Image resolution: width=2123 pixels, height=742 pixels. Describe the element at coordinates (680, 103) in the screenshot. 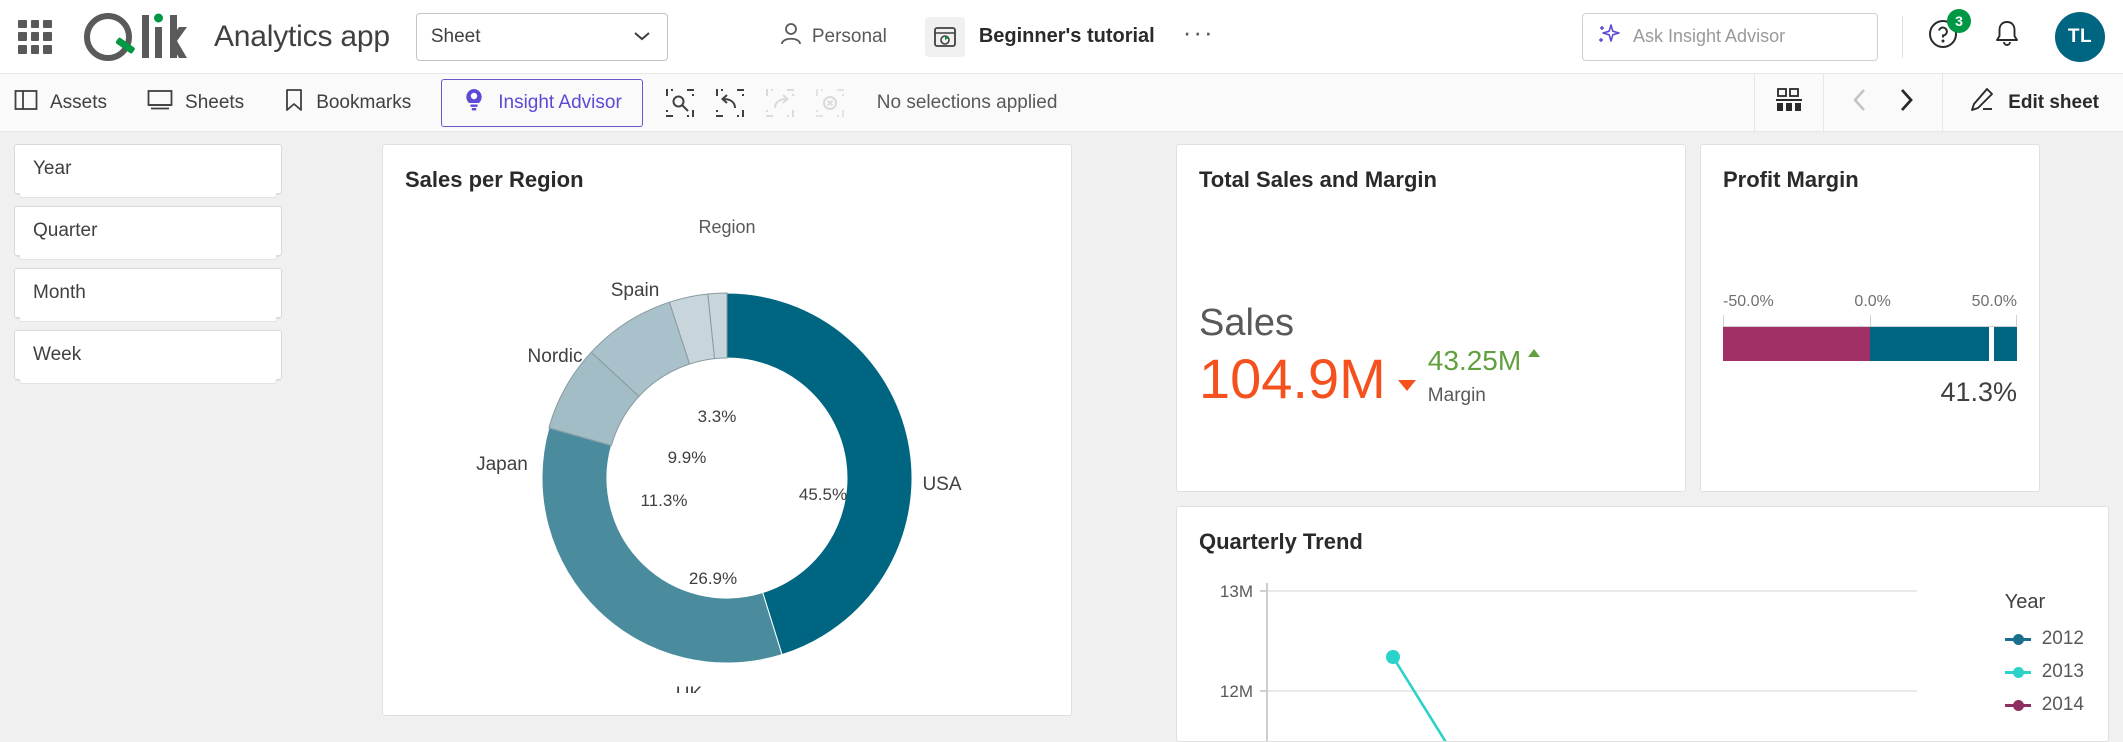

I see `search-selections-icon` at that location.